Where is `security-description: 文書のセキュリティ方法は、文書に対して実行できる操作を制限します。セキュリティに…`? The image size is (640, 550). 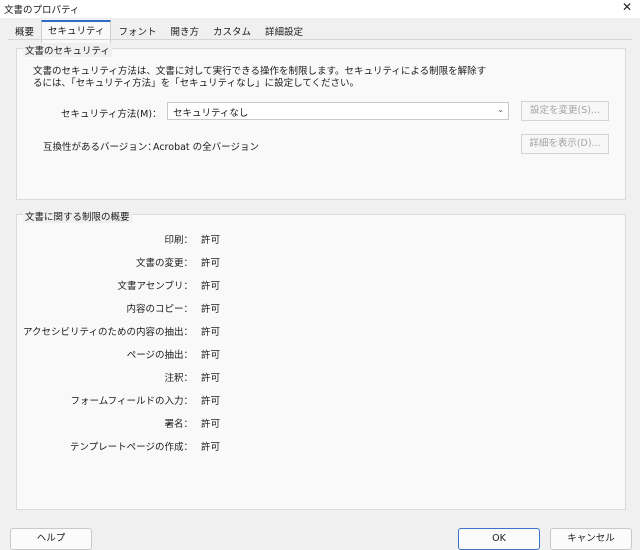
security-description: 文書のセキュリティ方法は、文書に対して実行できる操作を制限します。セキュリティに… is located at coordinates (313, 78).